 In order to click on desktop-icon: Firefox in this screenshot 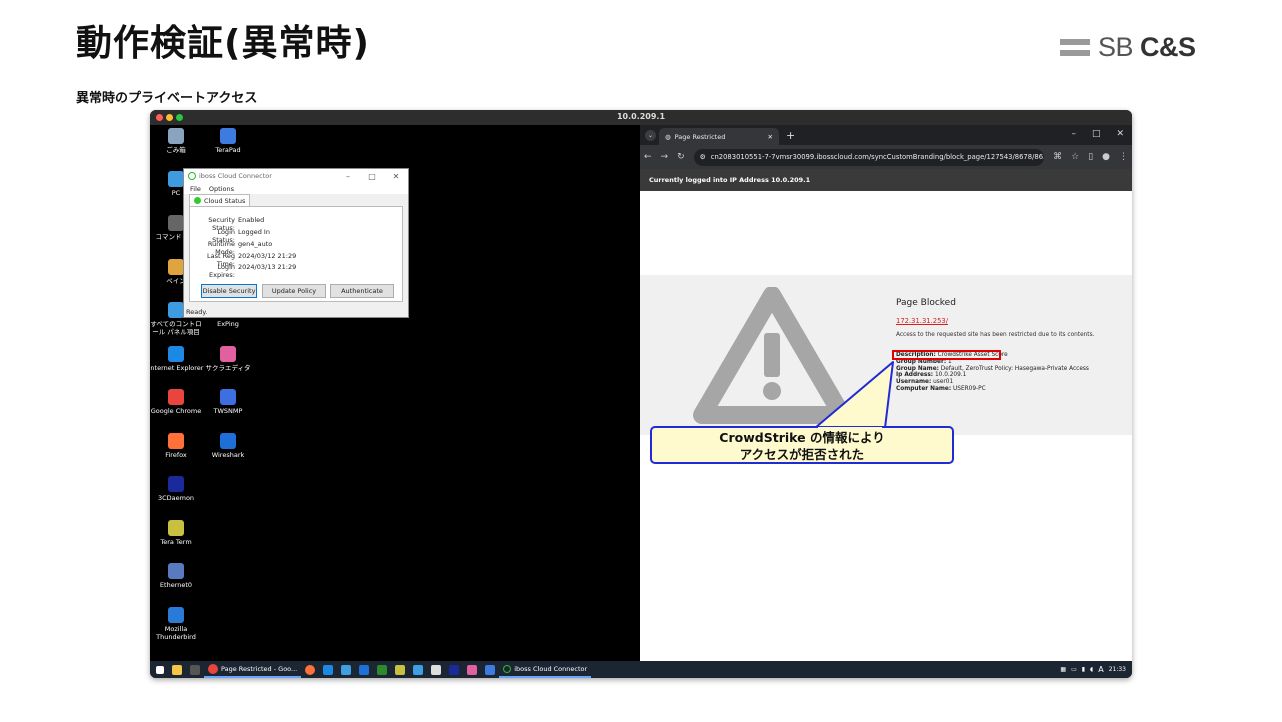, I will do `click(177, 446)`.